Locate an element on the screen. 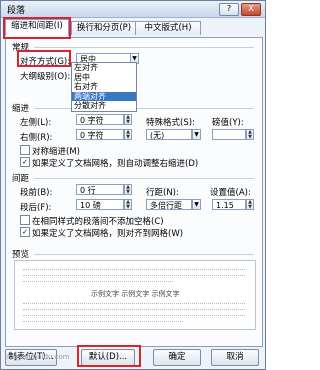 Image resolution: width=320 pixels, height=370 pixels. general-separator is located at coordinates (144, 47).